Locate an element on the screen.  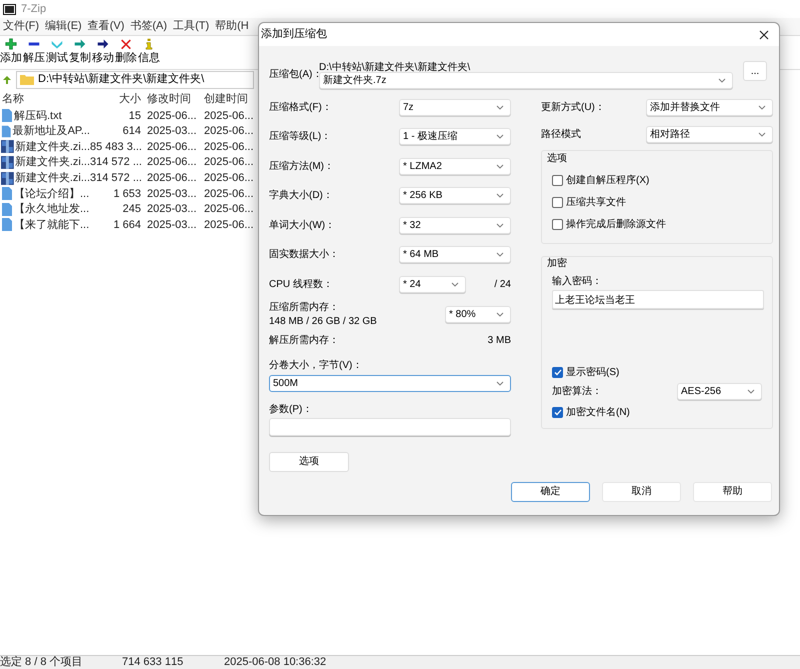
dropdown: AES-256 is located at coordinates (719, 391).